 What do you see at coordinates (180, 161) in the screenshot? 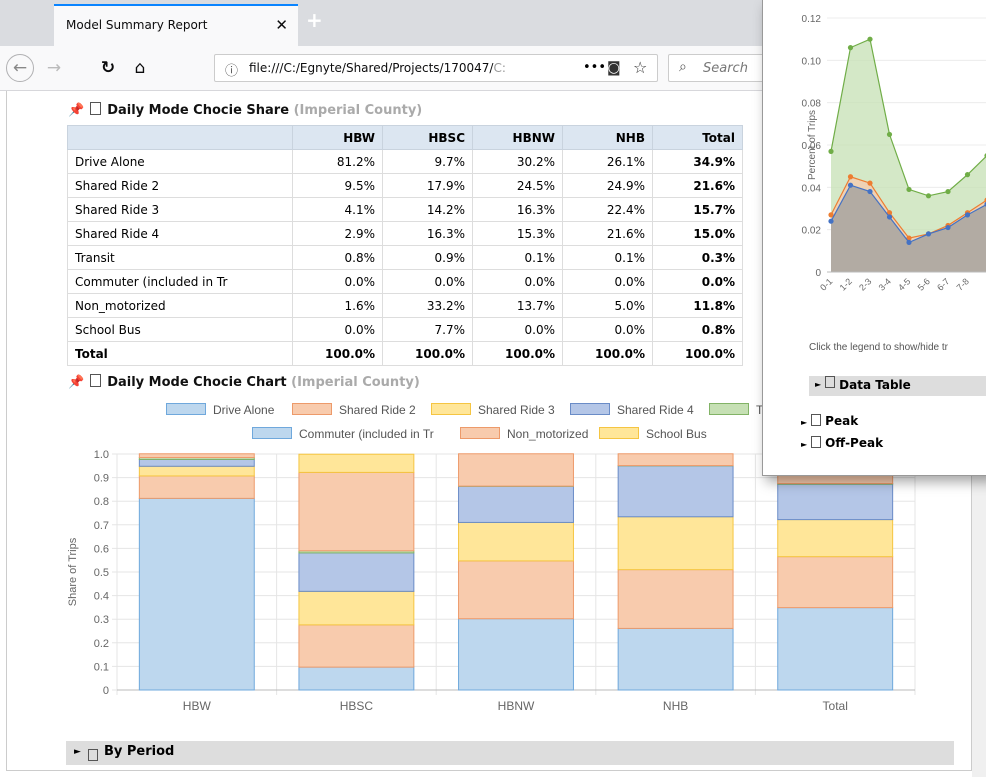
I see `table-cell: Drive Alone` at bounding box center [180, 161].